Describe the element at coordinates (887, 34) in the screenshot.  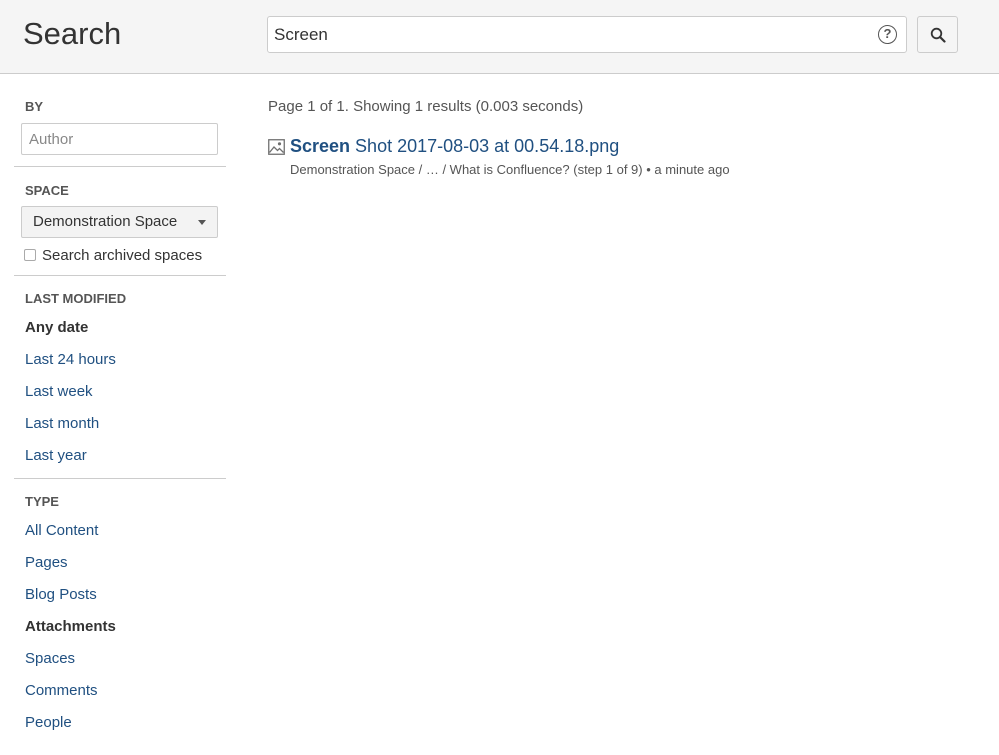
I see `help-icon: ?` at that location.